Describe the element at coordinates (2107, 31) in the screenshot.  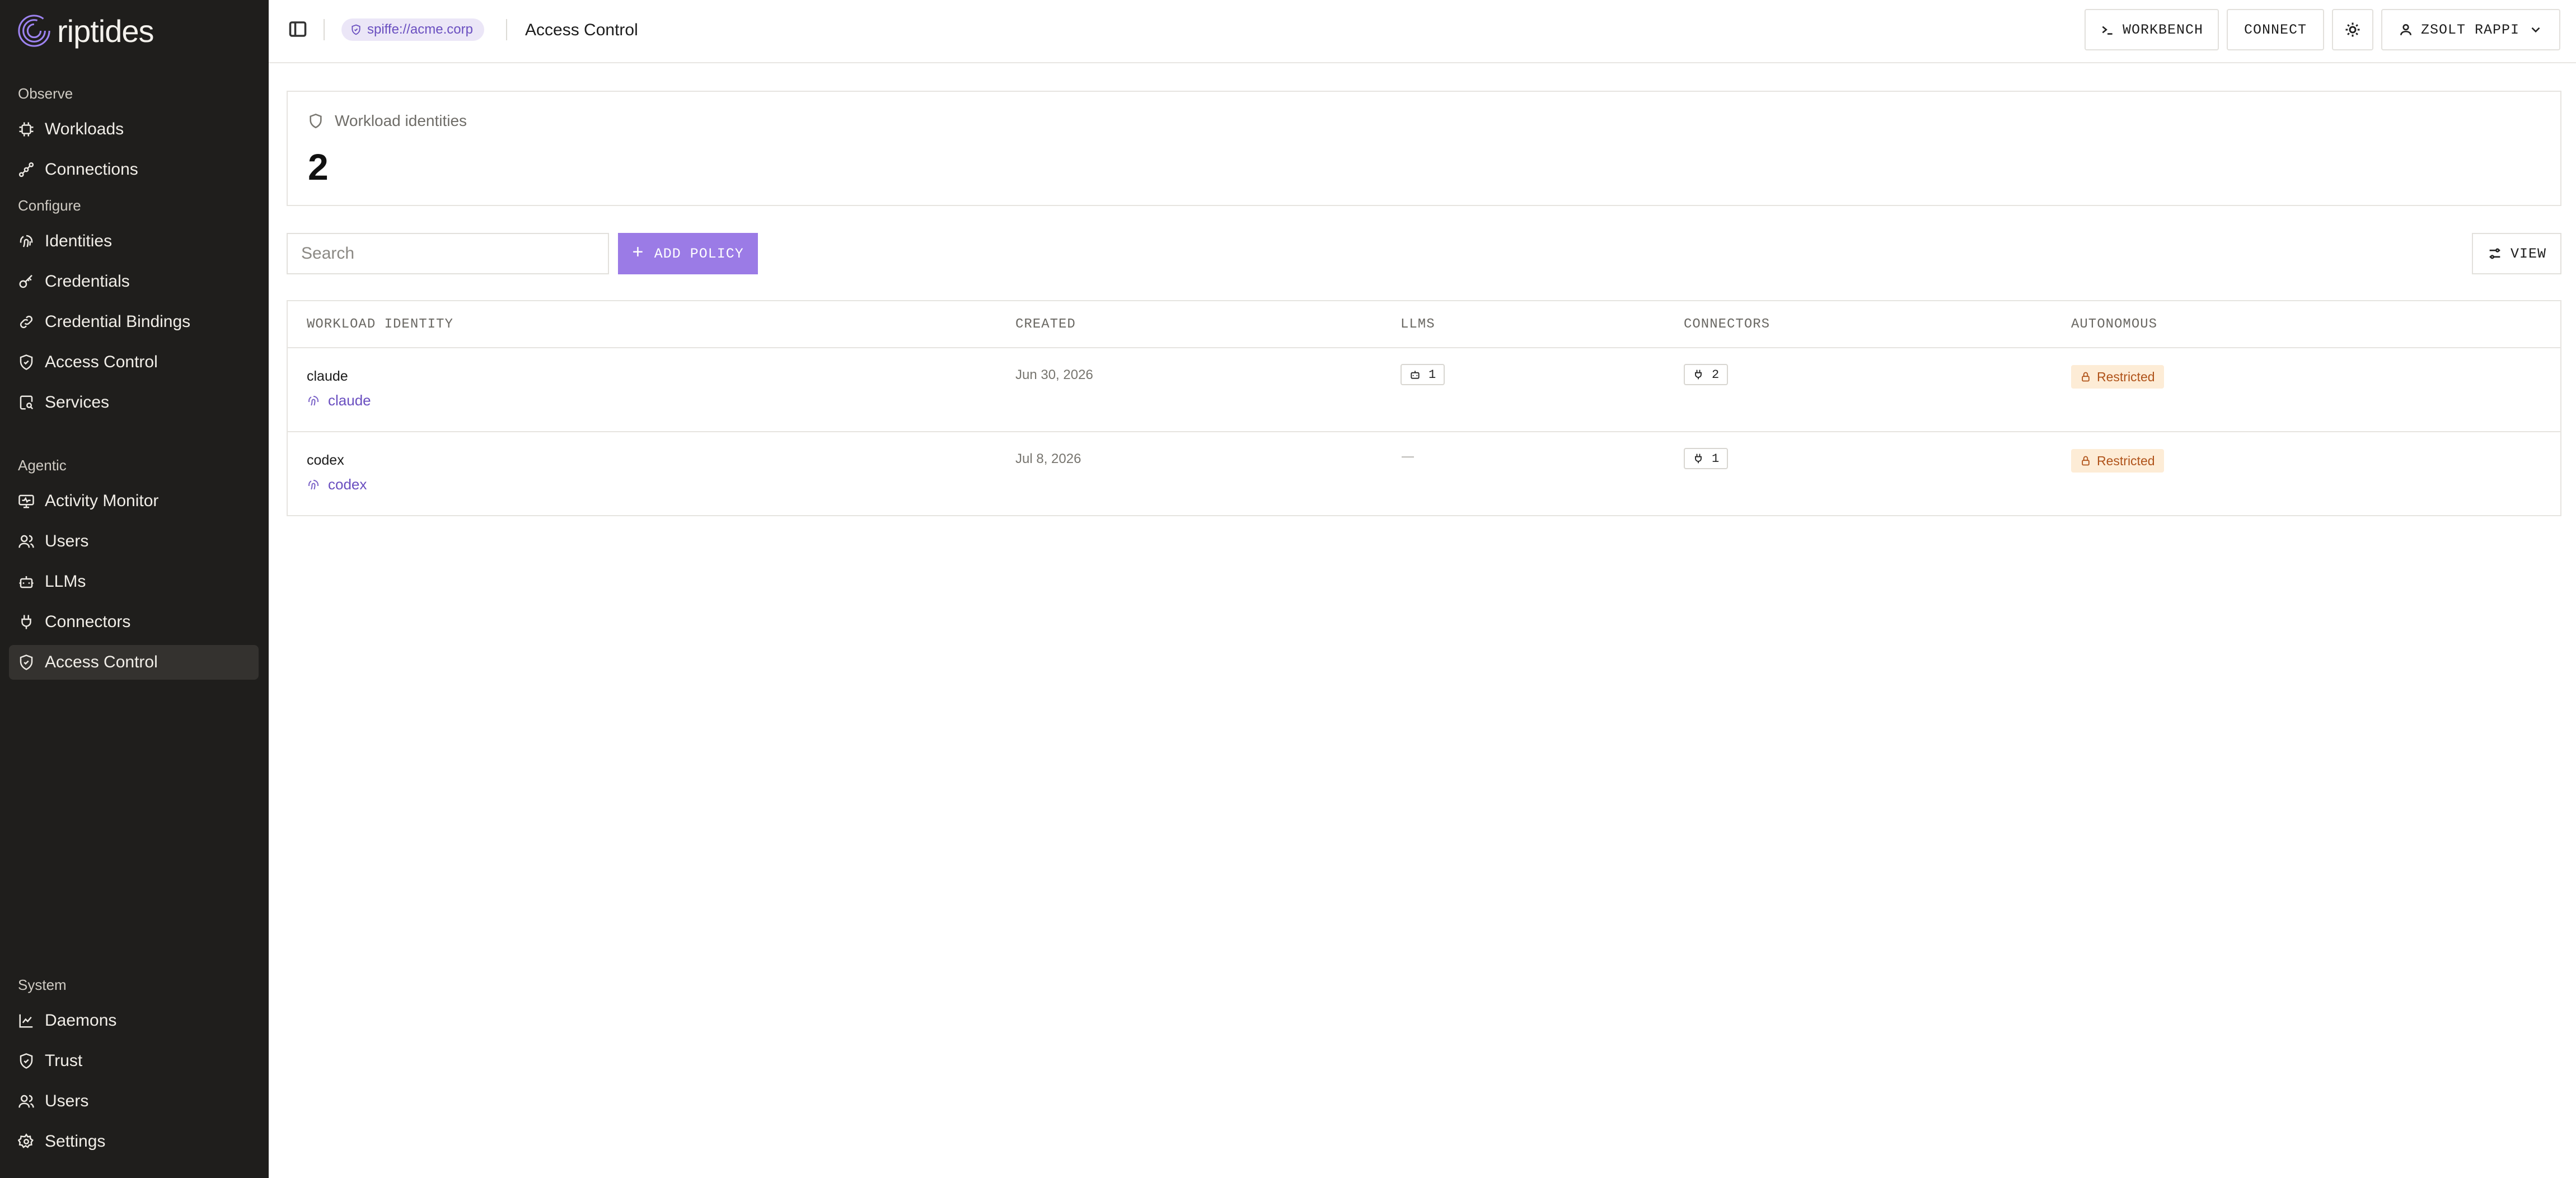
I see `terminal-icon` at that location.